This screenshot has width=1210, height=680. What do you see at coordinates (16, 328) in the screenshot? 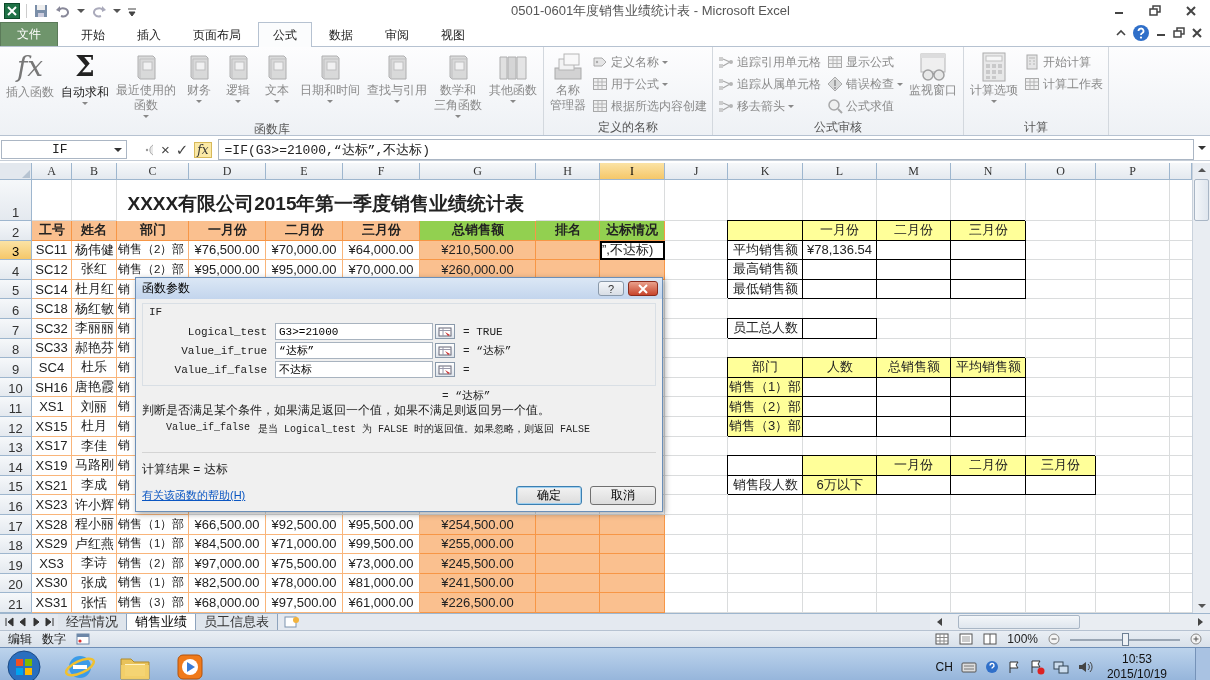
I see `row-header: 7` at bounding box center [16, 328].